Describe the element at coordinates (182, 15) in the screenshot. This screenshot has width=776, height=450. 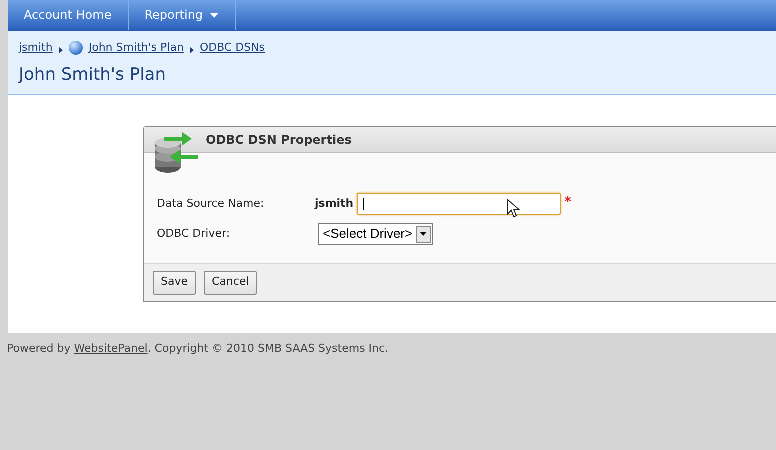
I see `nav-item: Reporting` at that location.